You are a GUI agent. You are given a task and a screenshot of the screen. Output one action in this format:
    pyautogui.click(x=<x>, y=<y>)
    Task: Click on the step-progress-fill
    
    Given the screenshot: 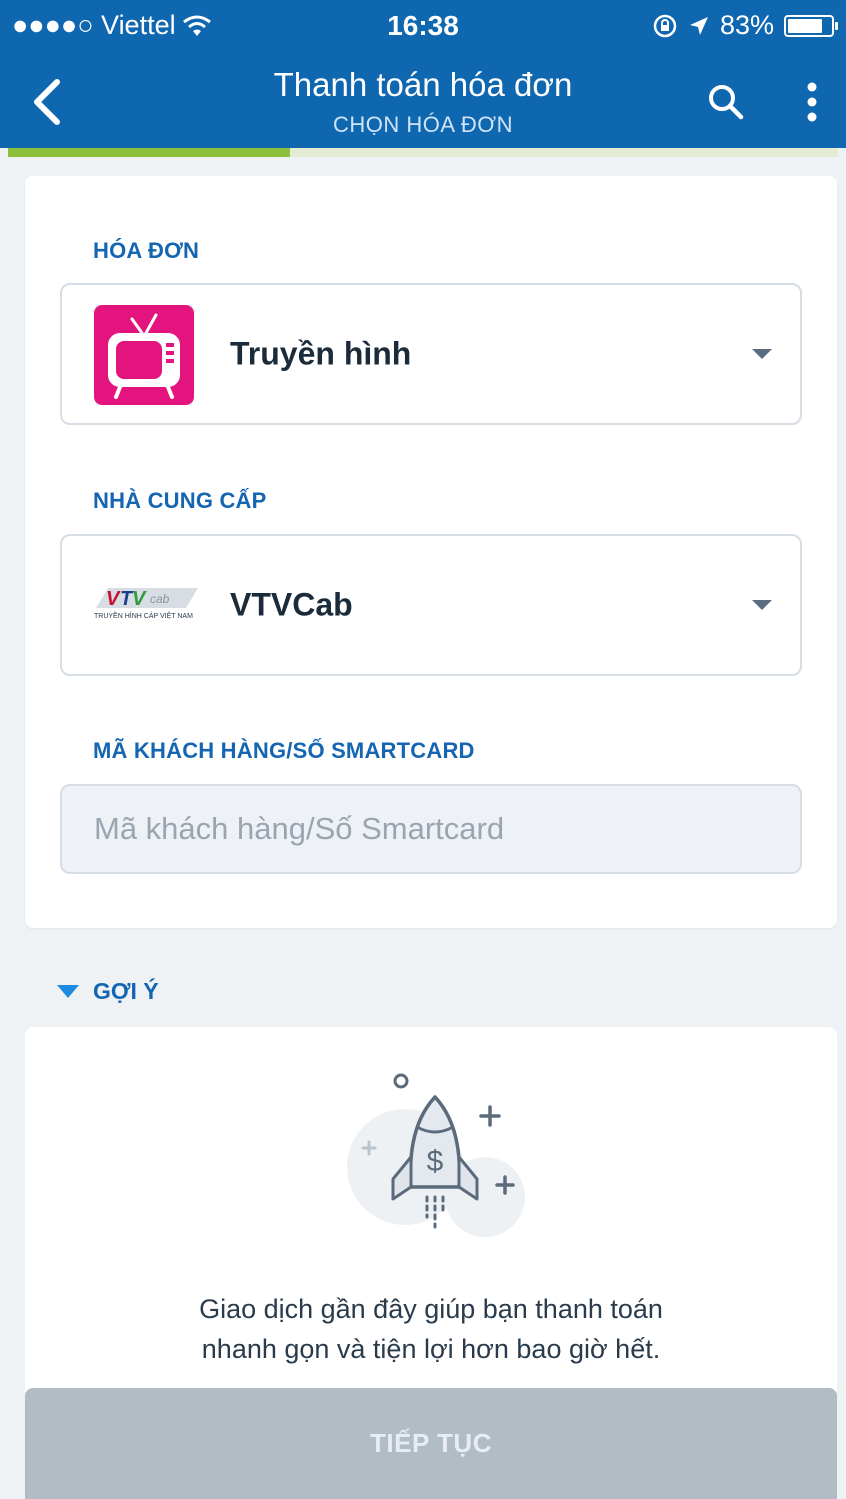 What is the action you would take?
    pyautogui.click(x=149, y=152)
    